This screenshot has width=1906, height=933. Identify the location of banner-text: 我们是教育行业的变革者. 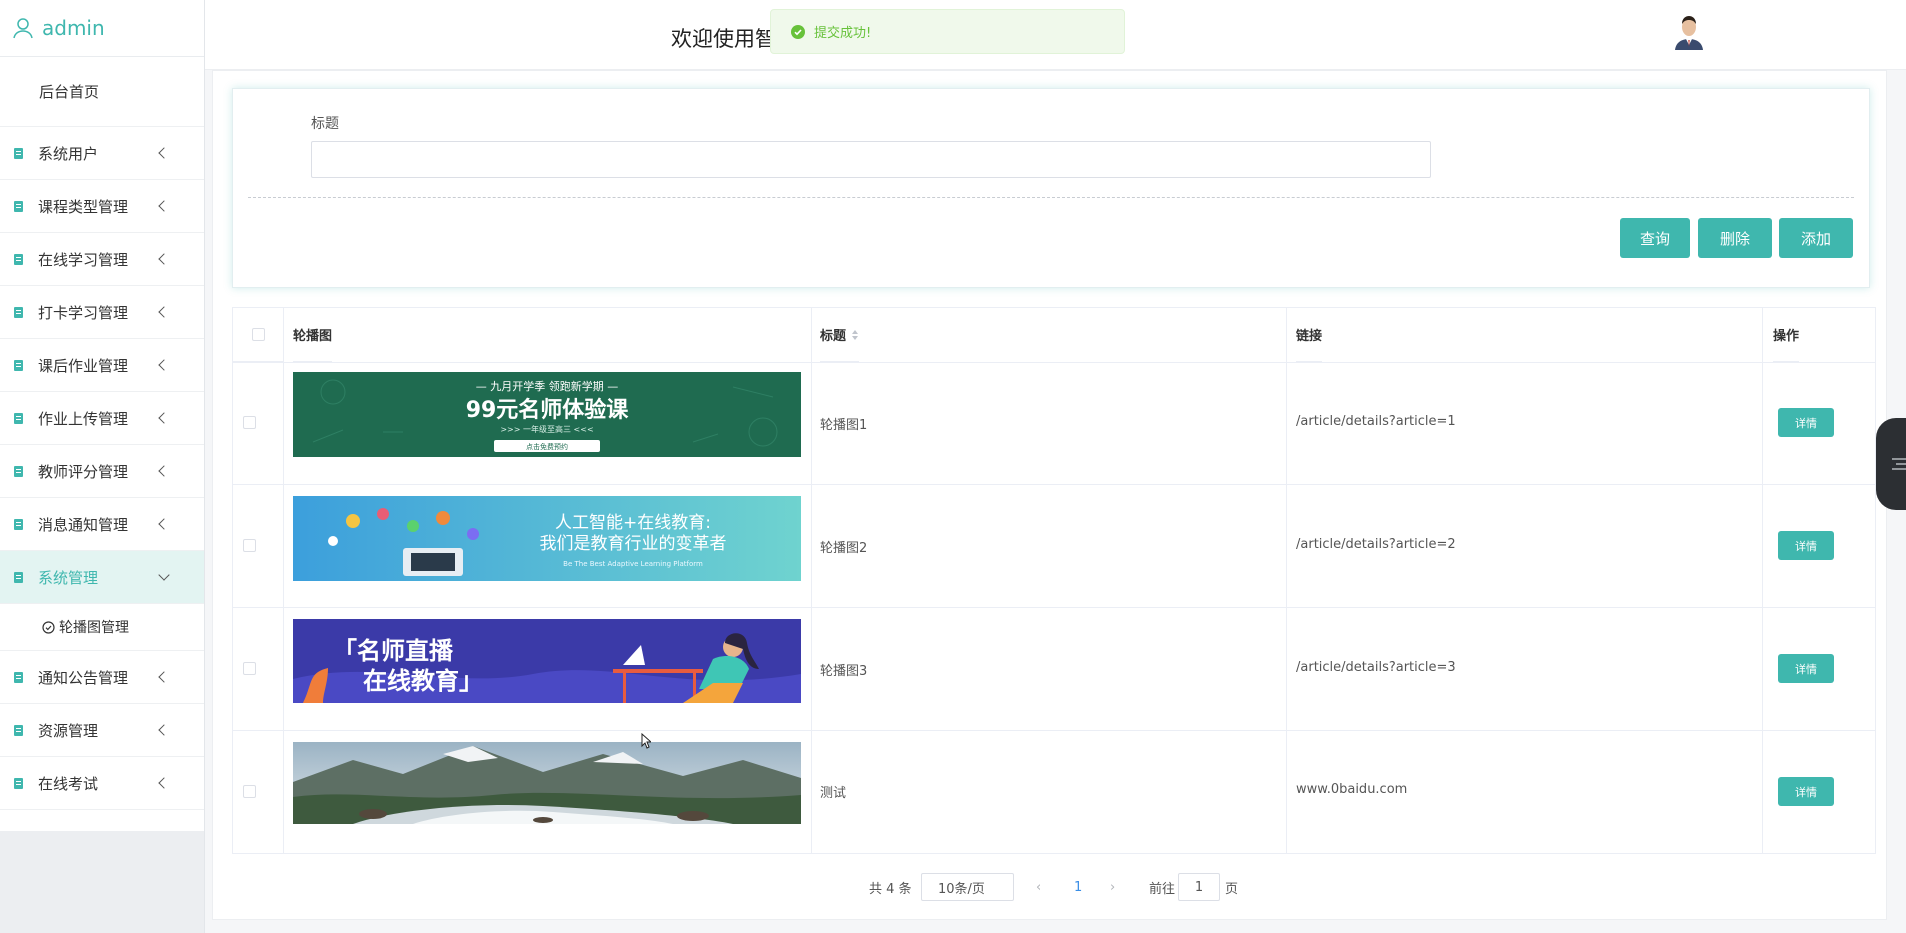
(633, 544).